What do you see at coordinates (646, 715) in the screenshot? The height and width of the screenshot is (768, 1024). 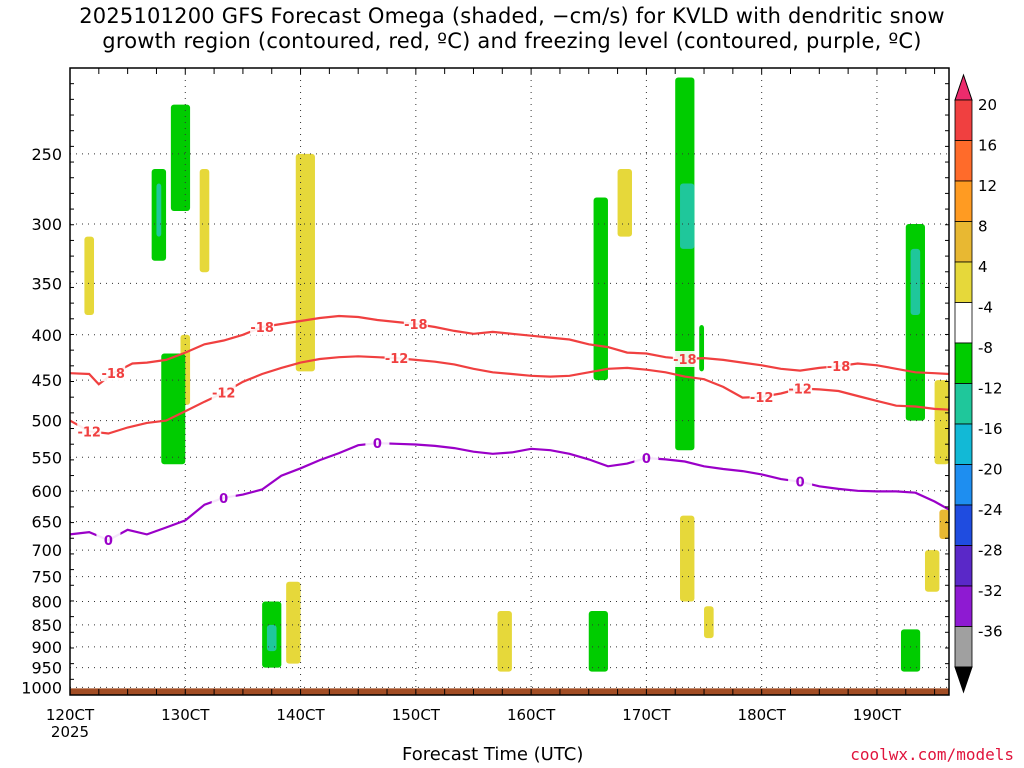 I see `x-tick-label: 170CT` at bounding box center [646, 715].